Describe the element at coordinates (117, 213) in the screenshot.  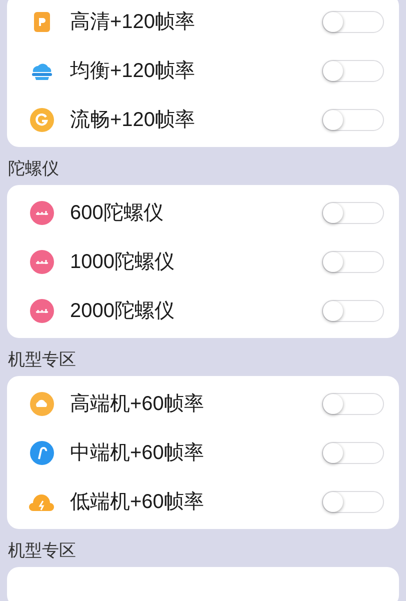
I see `setting-label: 600陀螺仪` at that location.